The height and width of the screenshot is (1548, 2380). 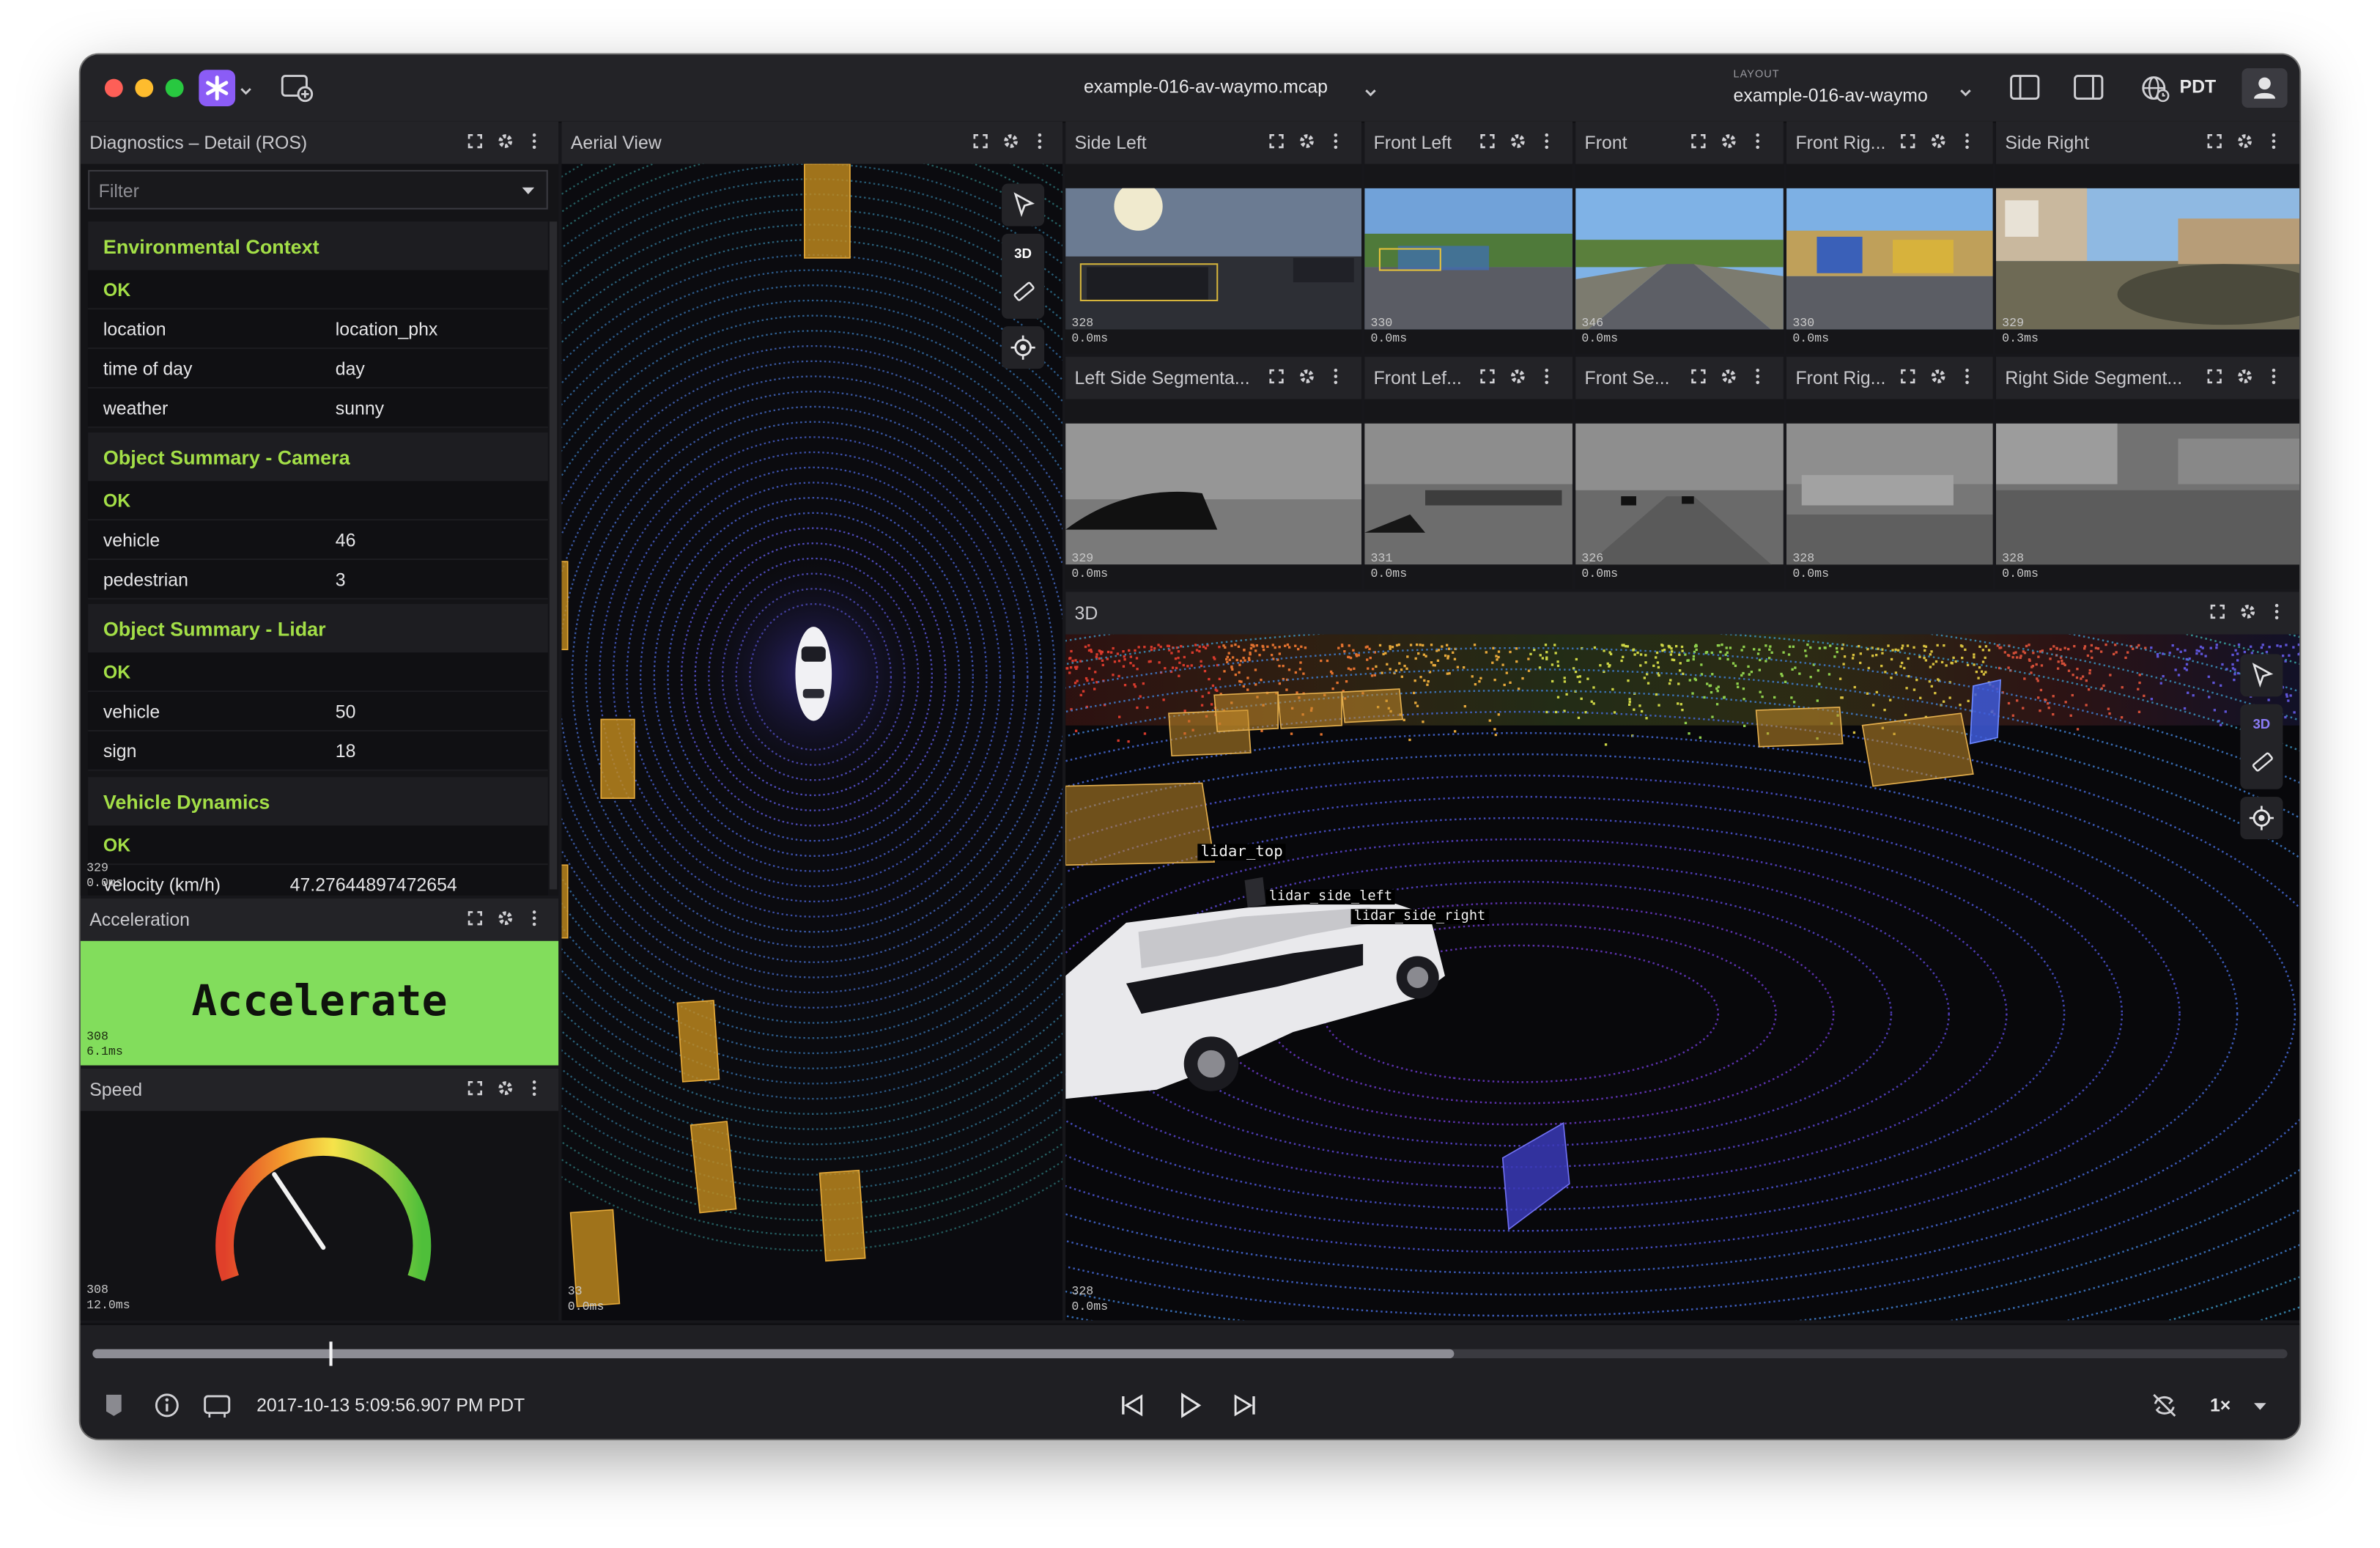 I want to click on object-box, so click(x=713, y=1167).